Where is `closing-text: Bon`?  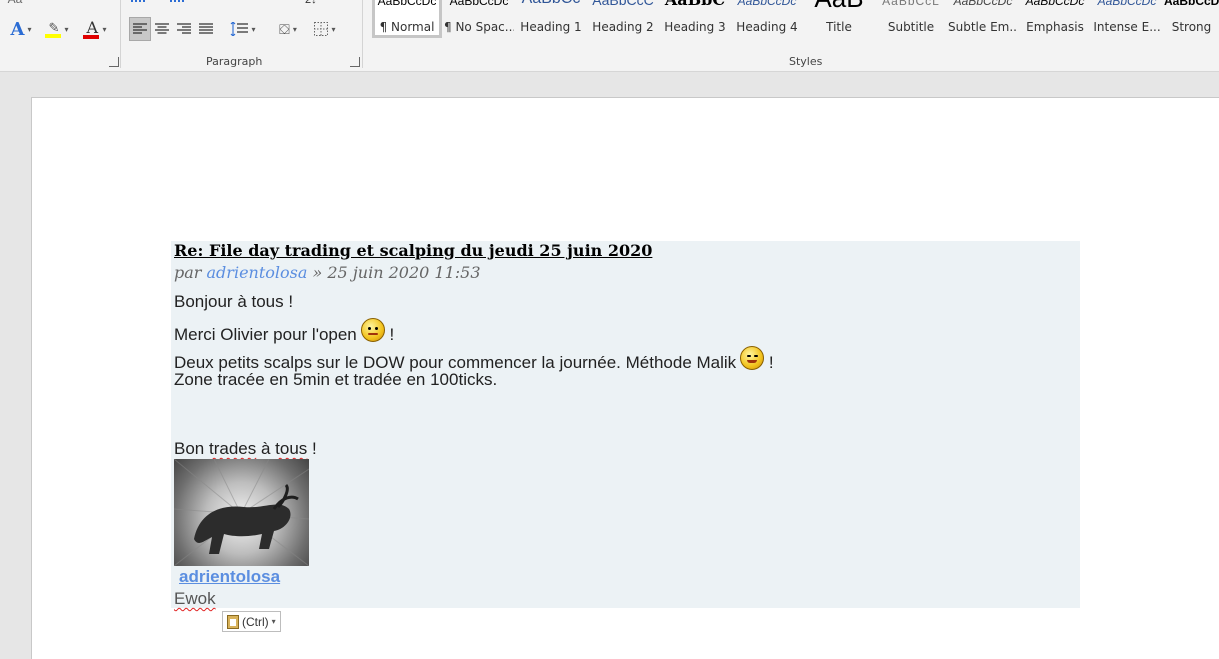
closing-text: Bon is located at coordinates (191, 448).